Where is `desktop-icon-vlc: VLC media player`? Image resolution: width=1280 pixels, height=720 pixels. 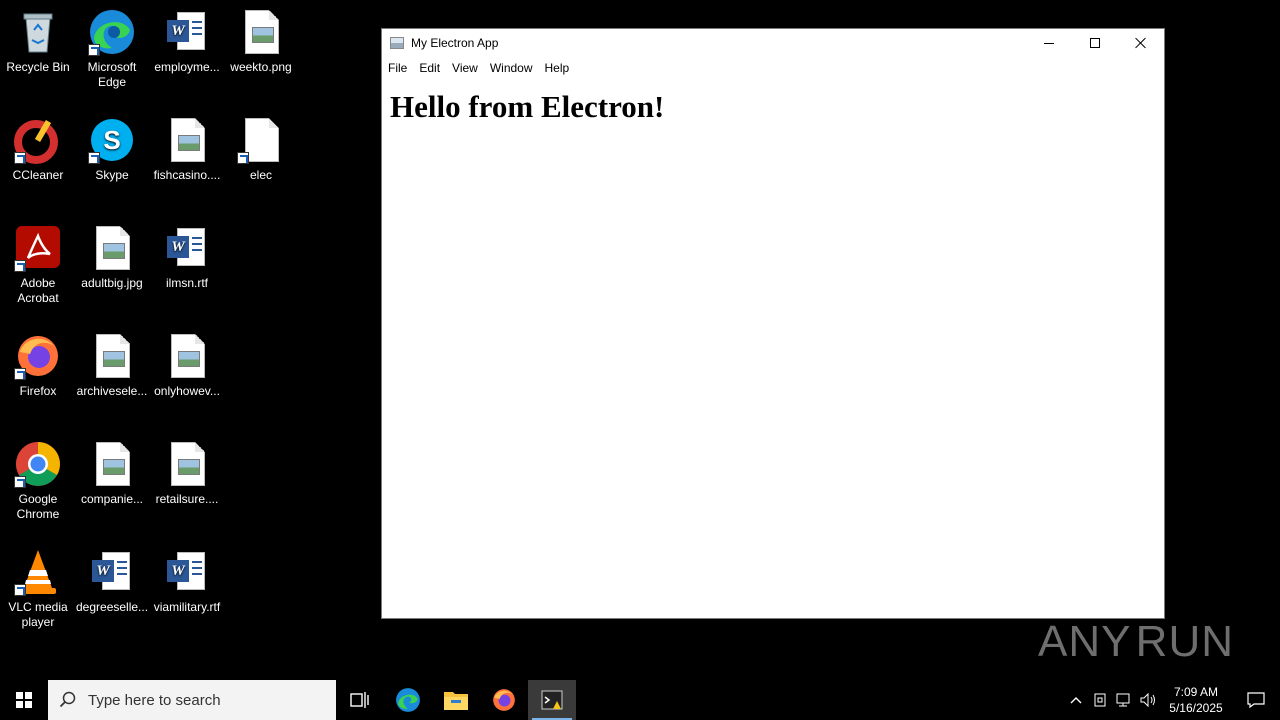 desktop-icon-vlc: VLC media player is located at coordinates (38, 589).